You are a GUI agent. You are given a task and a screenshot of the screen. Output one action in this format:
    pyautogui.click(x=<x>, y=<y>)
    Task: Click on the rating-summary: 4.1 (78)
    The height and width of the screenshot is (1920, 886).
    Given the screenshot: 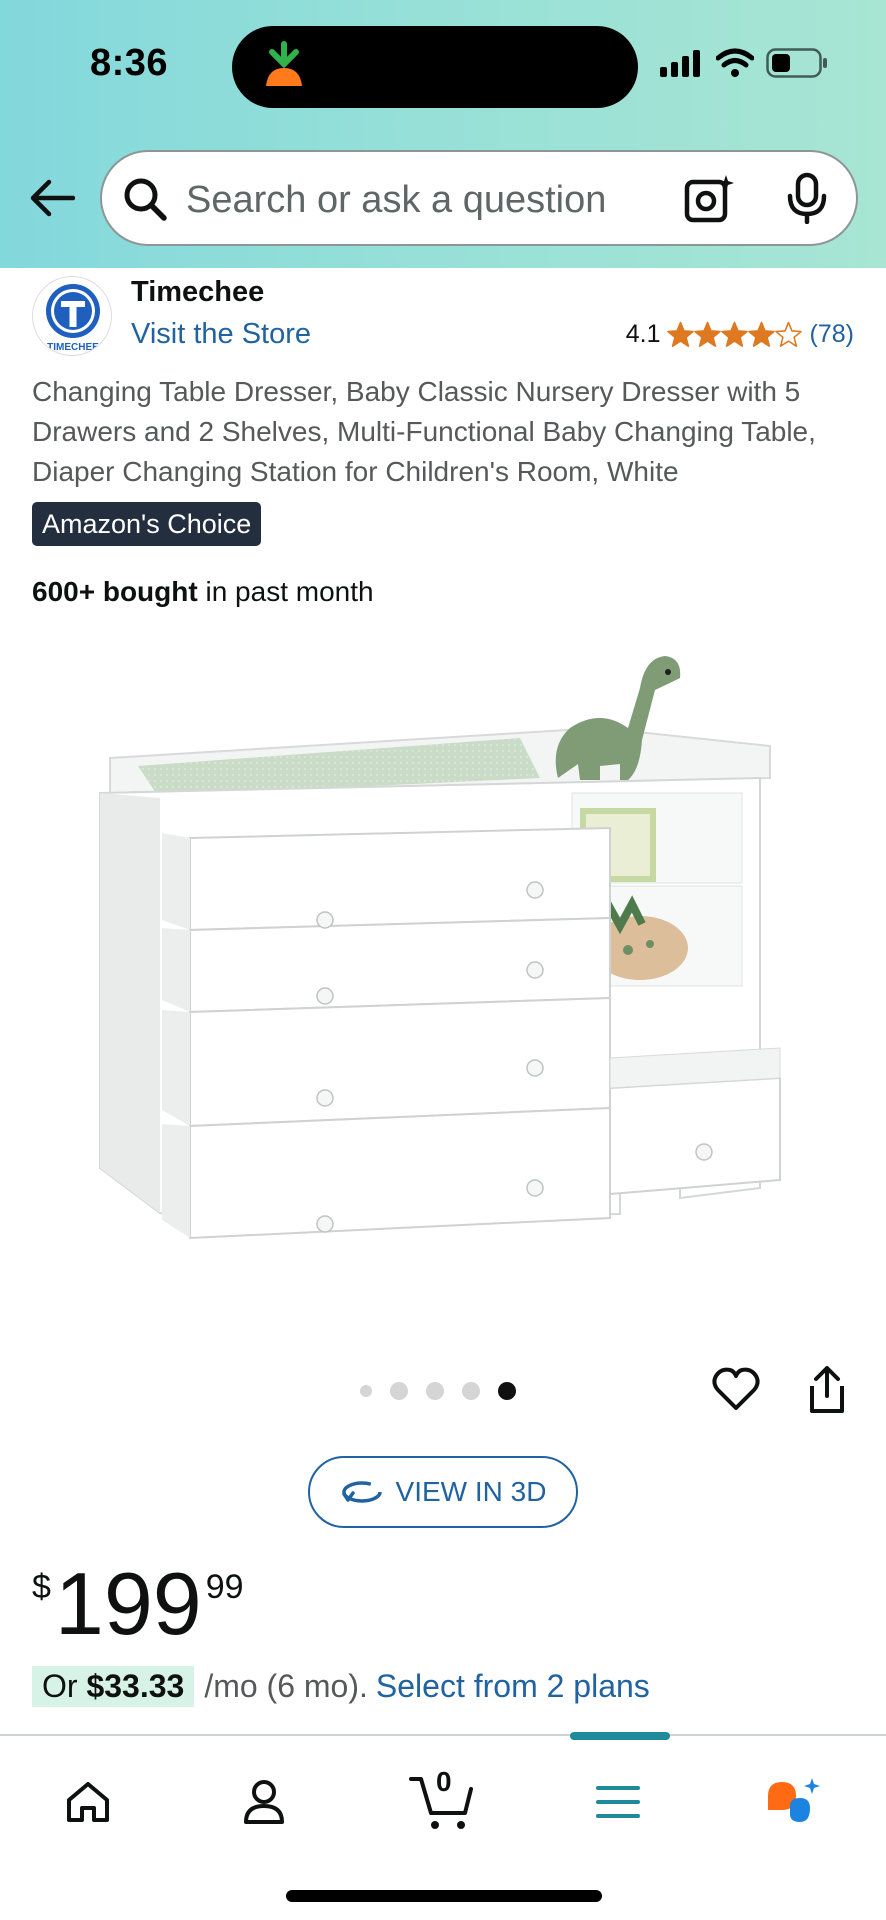 What is the action you would take?
    pyautogui.click(x=740, y=334)
    